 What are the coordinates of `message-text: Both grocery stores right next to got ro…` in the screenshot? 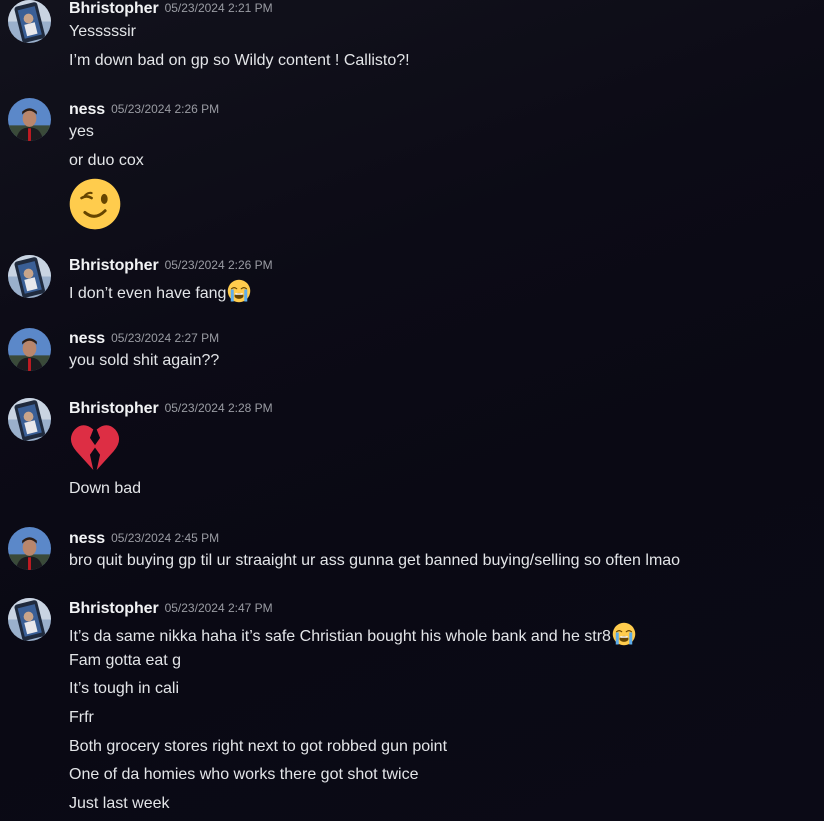 It's located at (258, 746).